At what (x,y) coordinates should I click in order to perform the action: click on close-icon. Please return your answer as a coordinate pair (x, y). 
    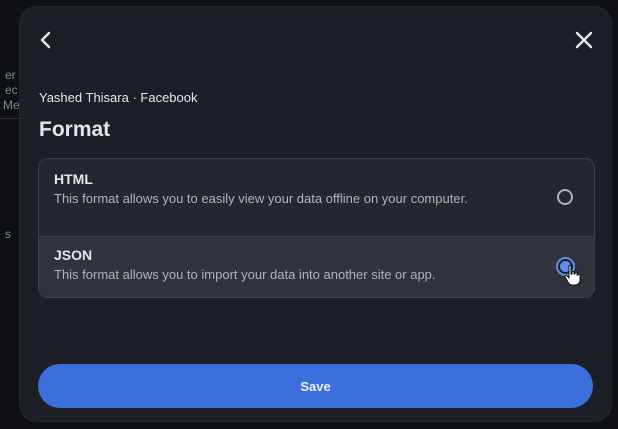
    Looking at the image, I should click on (584, 40).